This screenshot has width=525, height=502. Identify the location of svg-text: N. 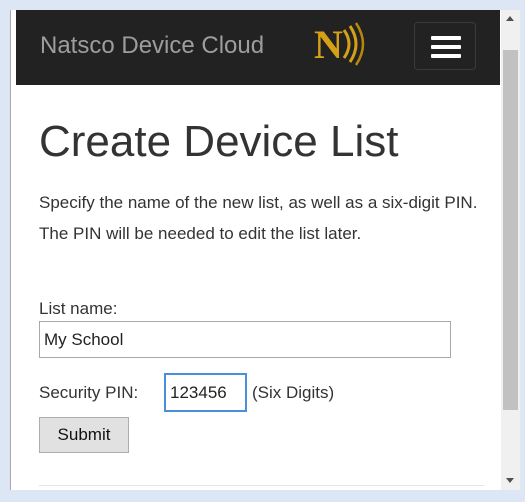
(328, 44).